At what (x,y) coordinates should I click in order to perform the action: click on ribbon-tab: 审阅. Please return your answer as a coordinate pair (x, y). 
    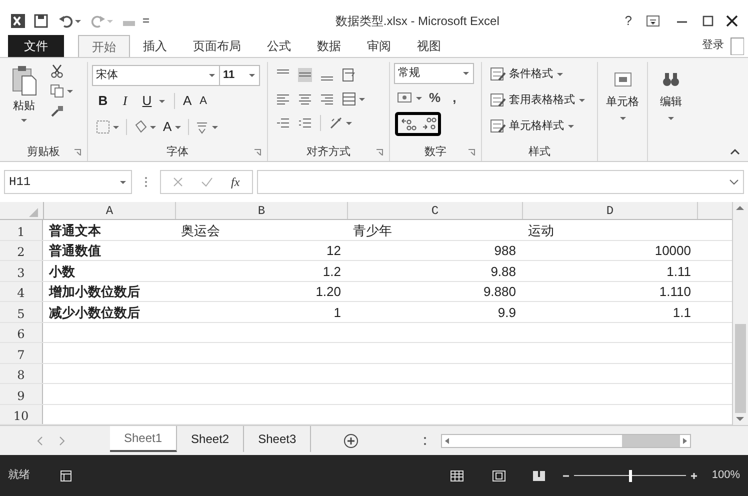
    Looking at the image, I should click on (379, 46).